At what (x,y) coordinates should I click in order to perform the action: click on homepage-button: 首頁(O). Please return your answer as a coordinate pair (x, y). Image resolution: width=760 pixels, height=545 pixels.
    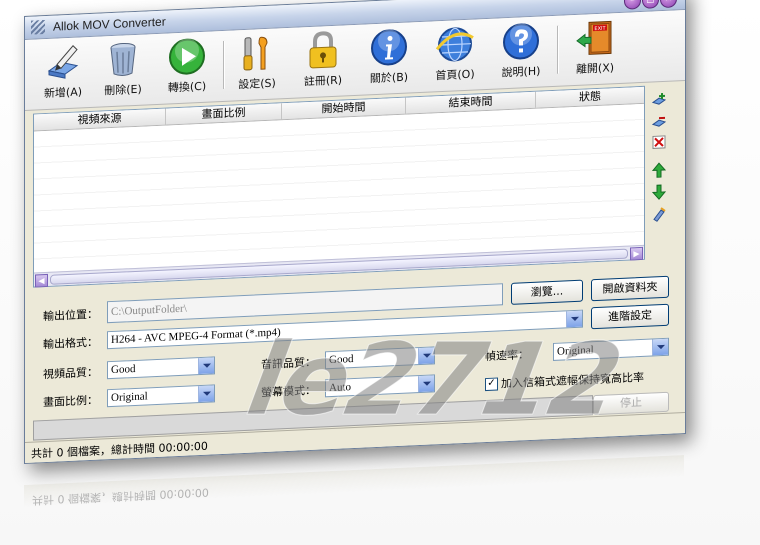
    Looking at the image, I should click on (455, 55).